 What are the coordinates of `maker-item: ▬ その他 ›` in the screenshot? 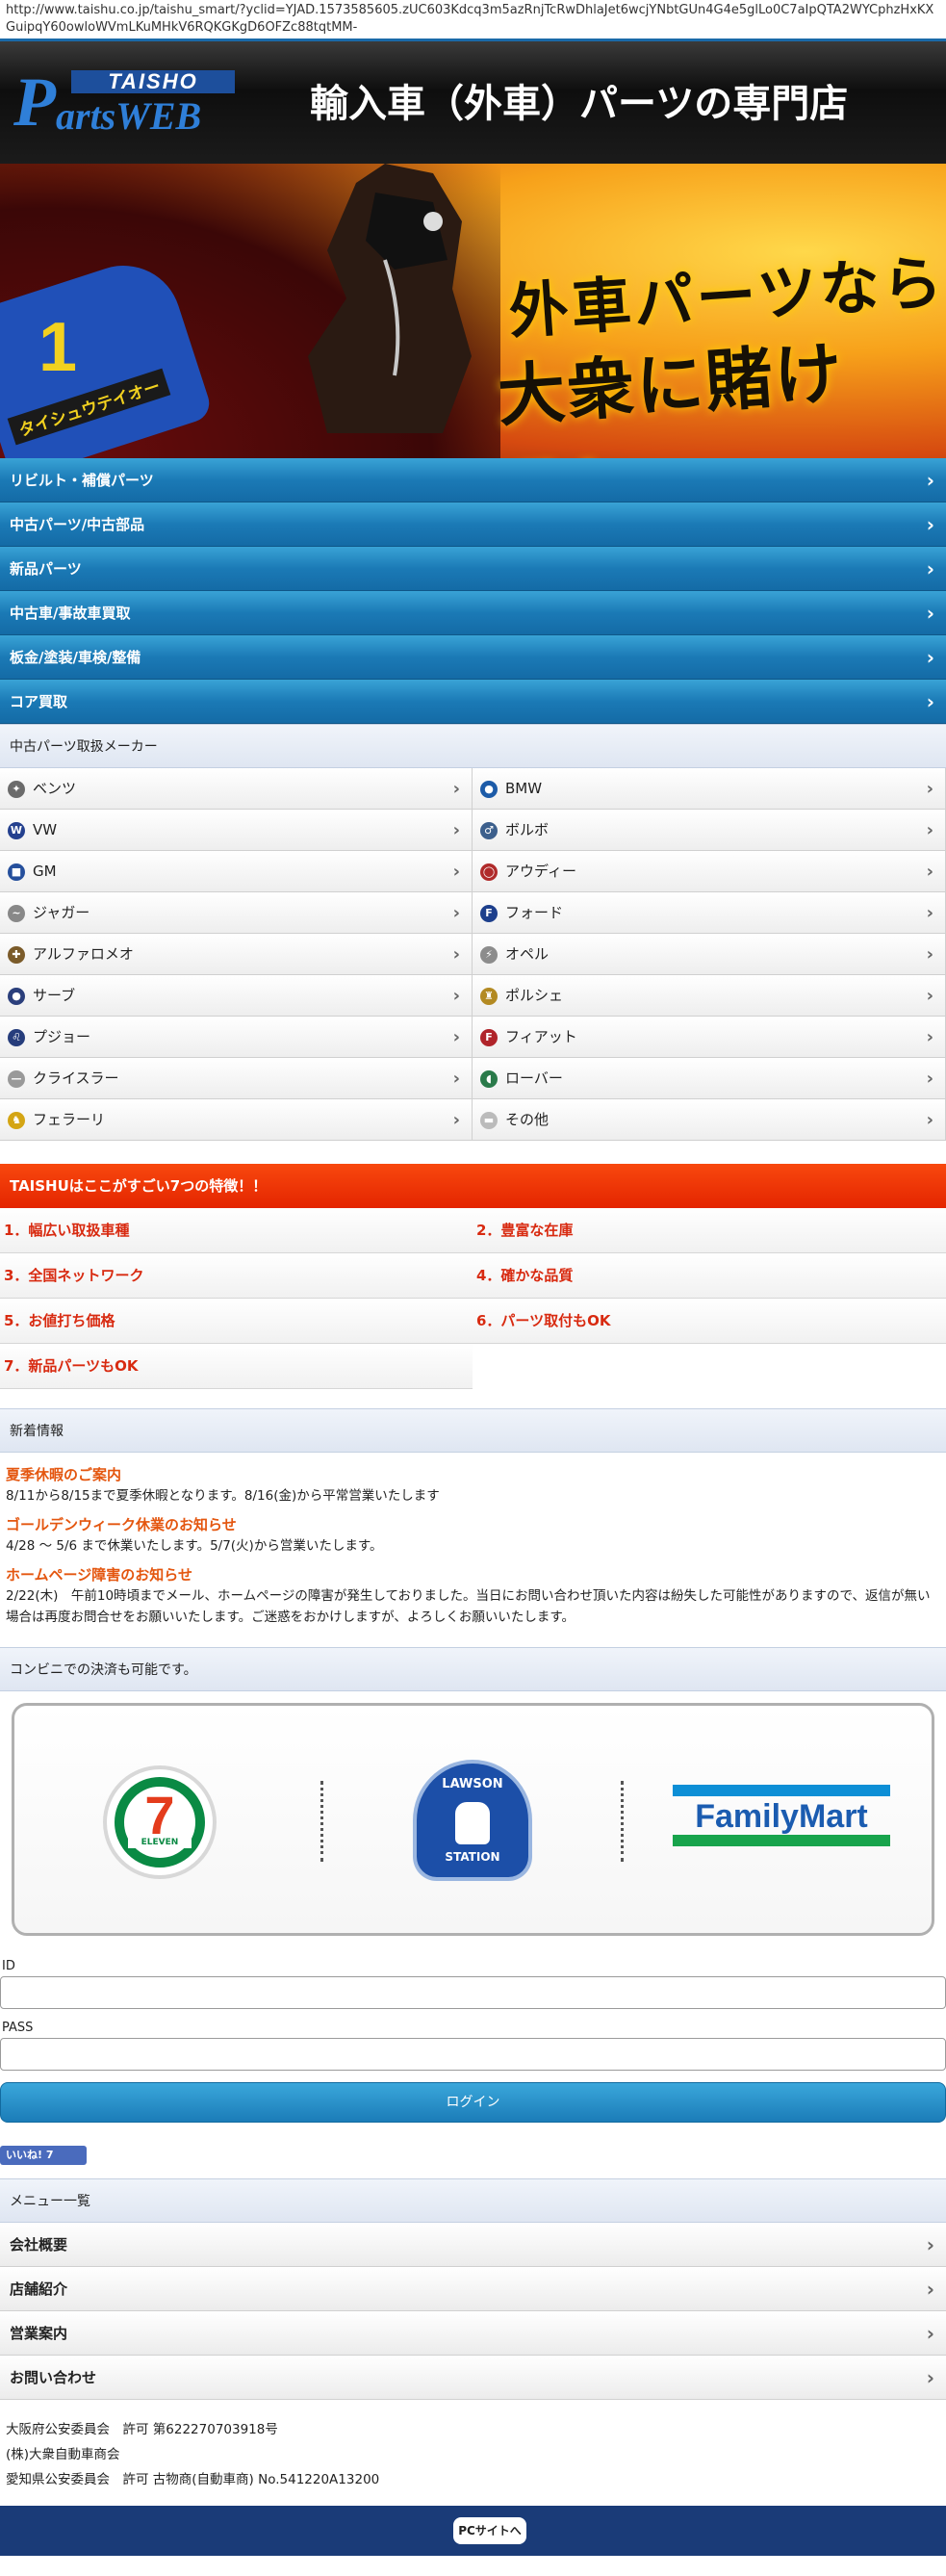 It's located at (710, 1120).